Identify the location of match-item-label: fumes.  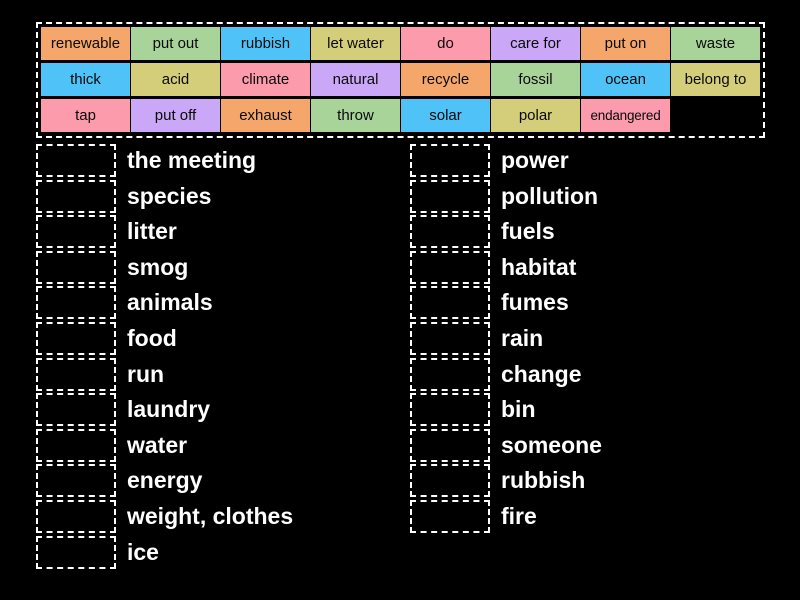
(535, 302).